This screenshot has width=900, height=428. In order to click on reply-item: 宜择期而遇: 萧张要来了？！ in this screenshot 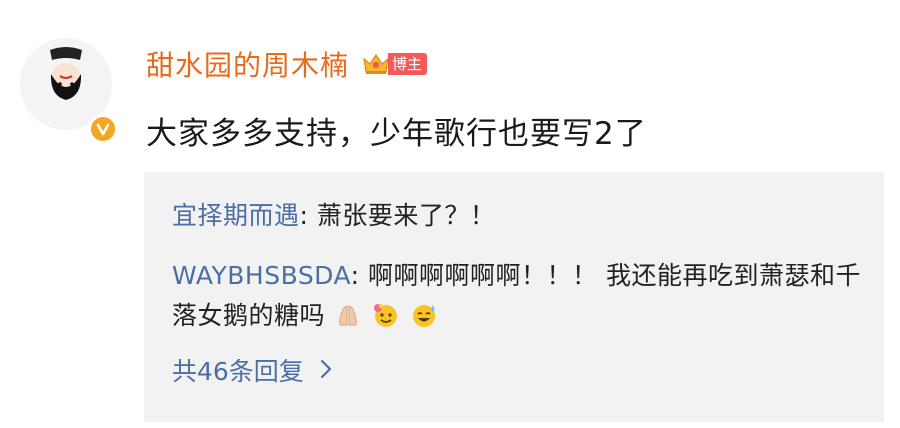, I will do `click(333, 216)`.